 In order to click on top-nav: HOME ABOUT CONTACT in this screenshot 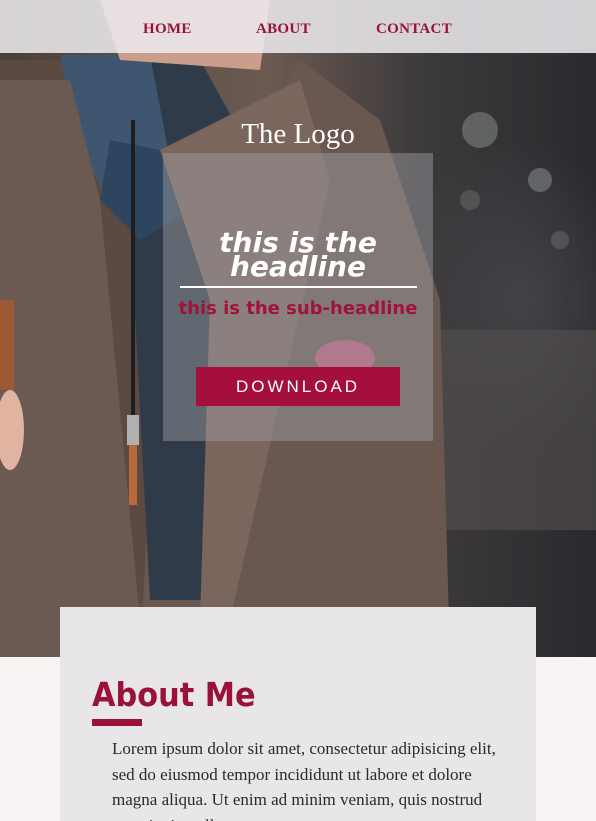, I will do `click(298, 26)`.